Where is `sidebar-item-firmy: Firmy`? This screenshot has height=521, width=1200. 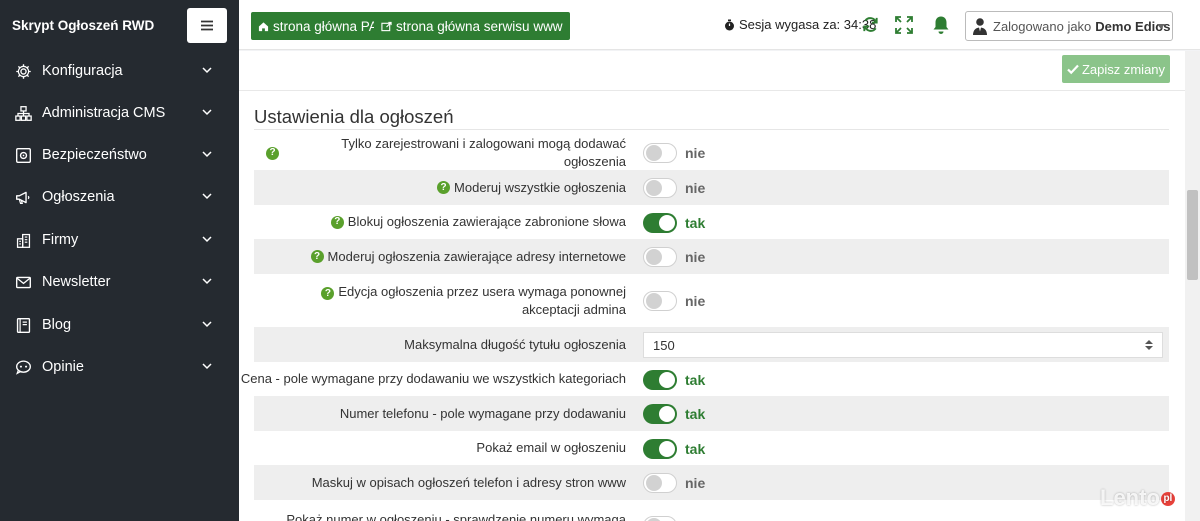
sidebar-item-firmy: Firmy is located at coordinates (119, 240).